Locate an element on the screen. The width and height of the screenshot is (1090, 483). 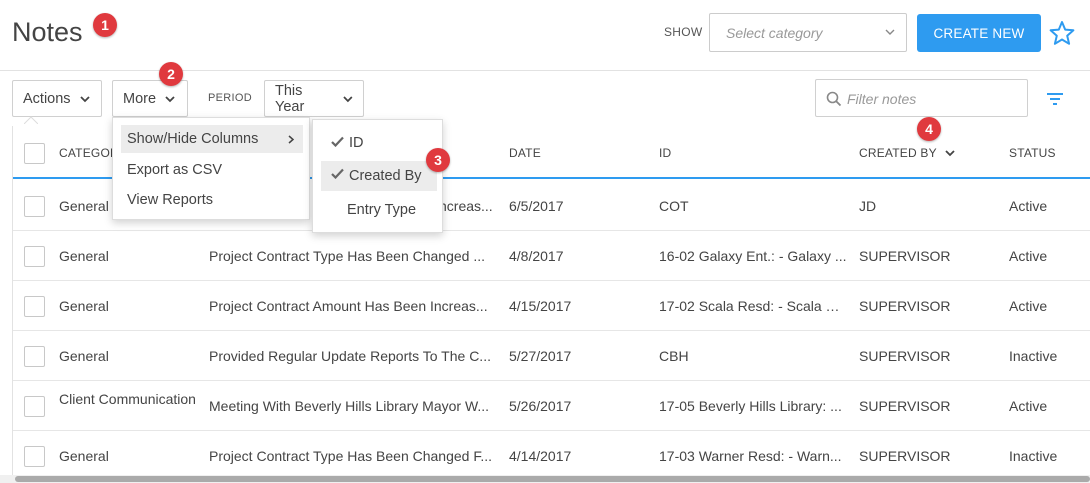
callout-badge-1: 1 is located at coordinates (105, 25).